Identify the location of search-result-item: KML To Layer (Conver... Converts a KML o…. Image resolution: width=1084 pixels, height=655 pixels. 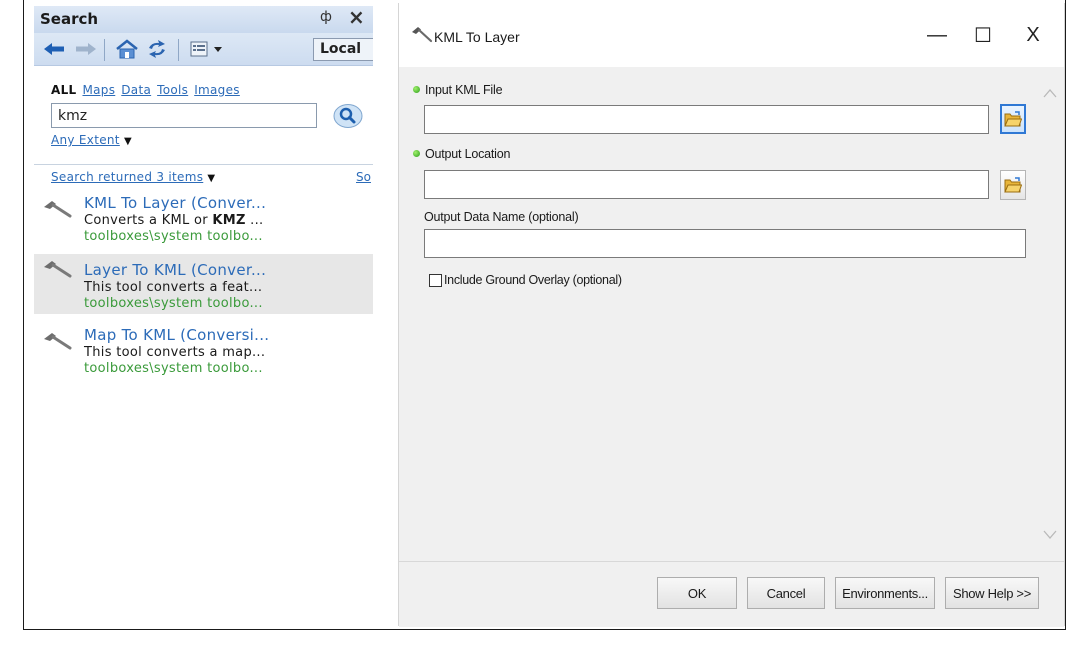
(203, 224).